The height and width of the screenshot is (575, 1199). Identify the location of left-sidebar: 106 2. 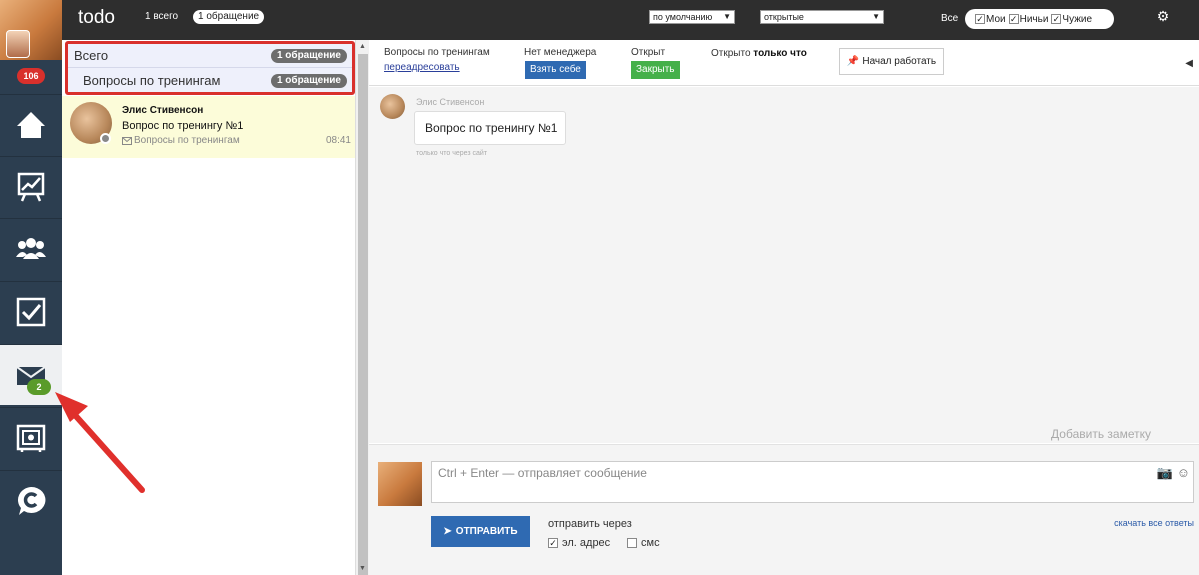
(31, 287).